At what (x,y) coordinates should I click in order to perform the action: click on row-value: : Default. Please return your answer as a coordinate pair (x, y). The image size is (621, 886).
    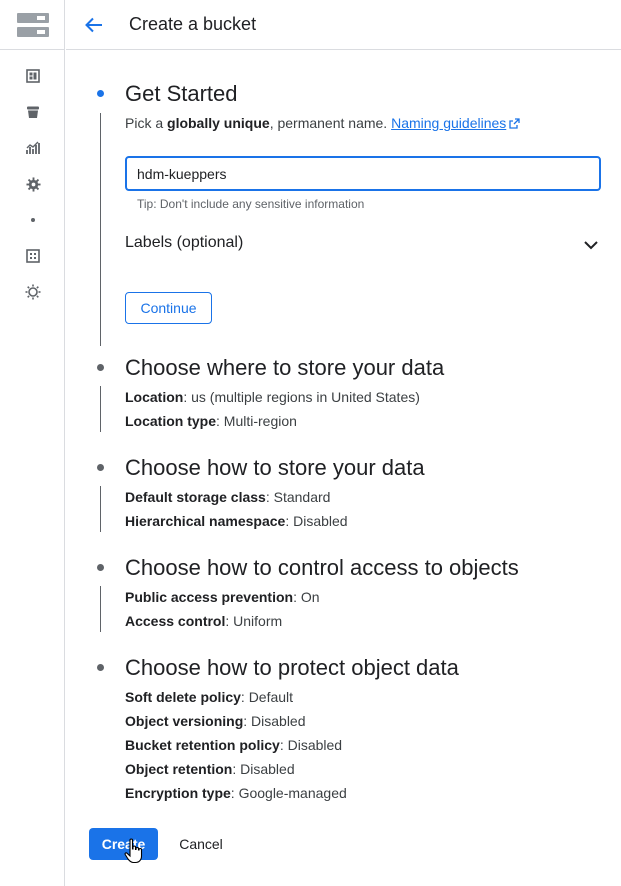
    Looking at the image, I should click on (267, 697).